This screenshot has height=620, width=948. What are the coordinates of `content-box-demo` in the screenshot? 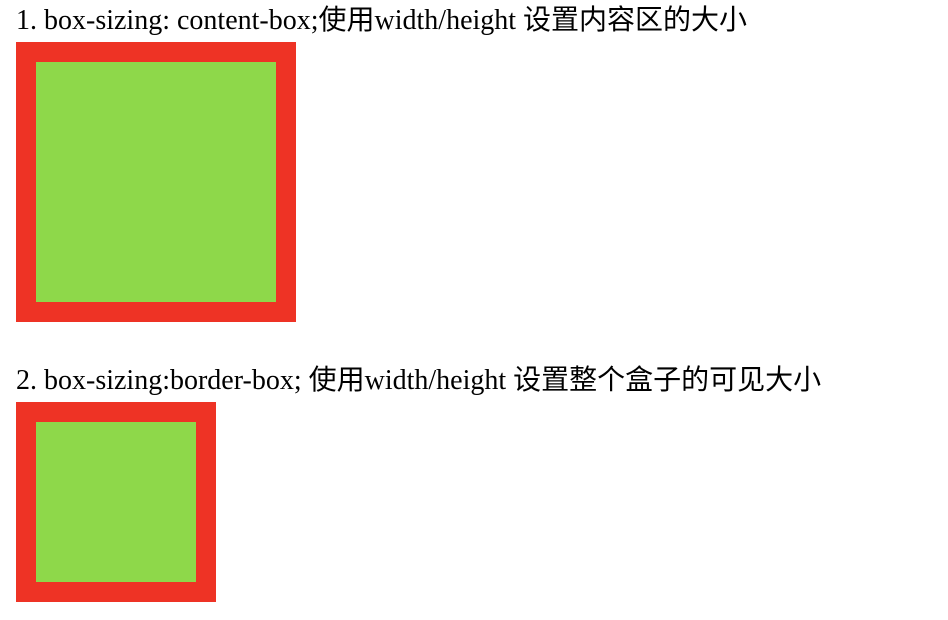 It's located at (156, 182).